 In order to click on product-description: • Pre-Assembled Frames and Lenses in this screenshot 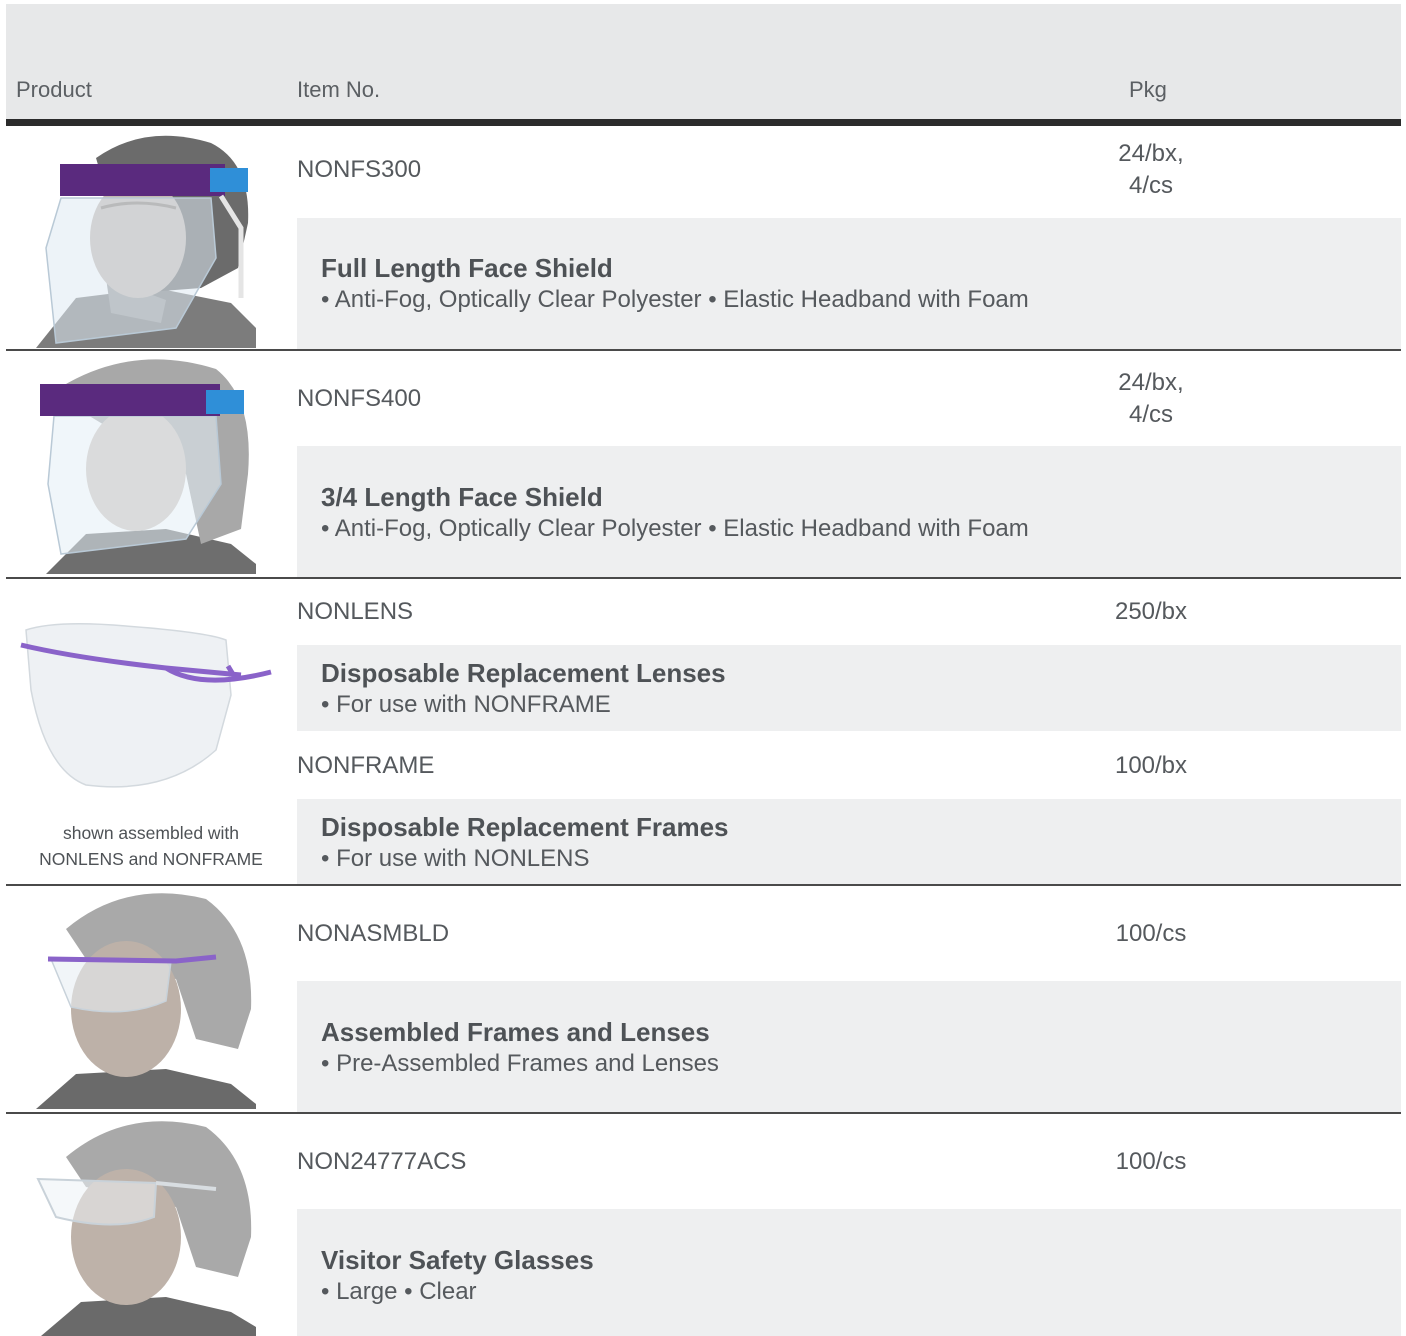, I will do `click(520, 1063)`.